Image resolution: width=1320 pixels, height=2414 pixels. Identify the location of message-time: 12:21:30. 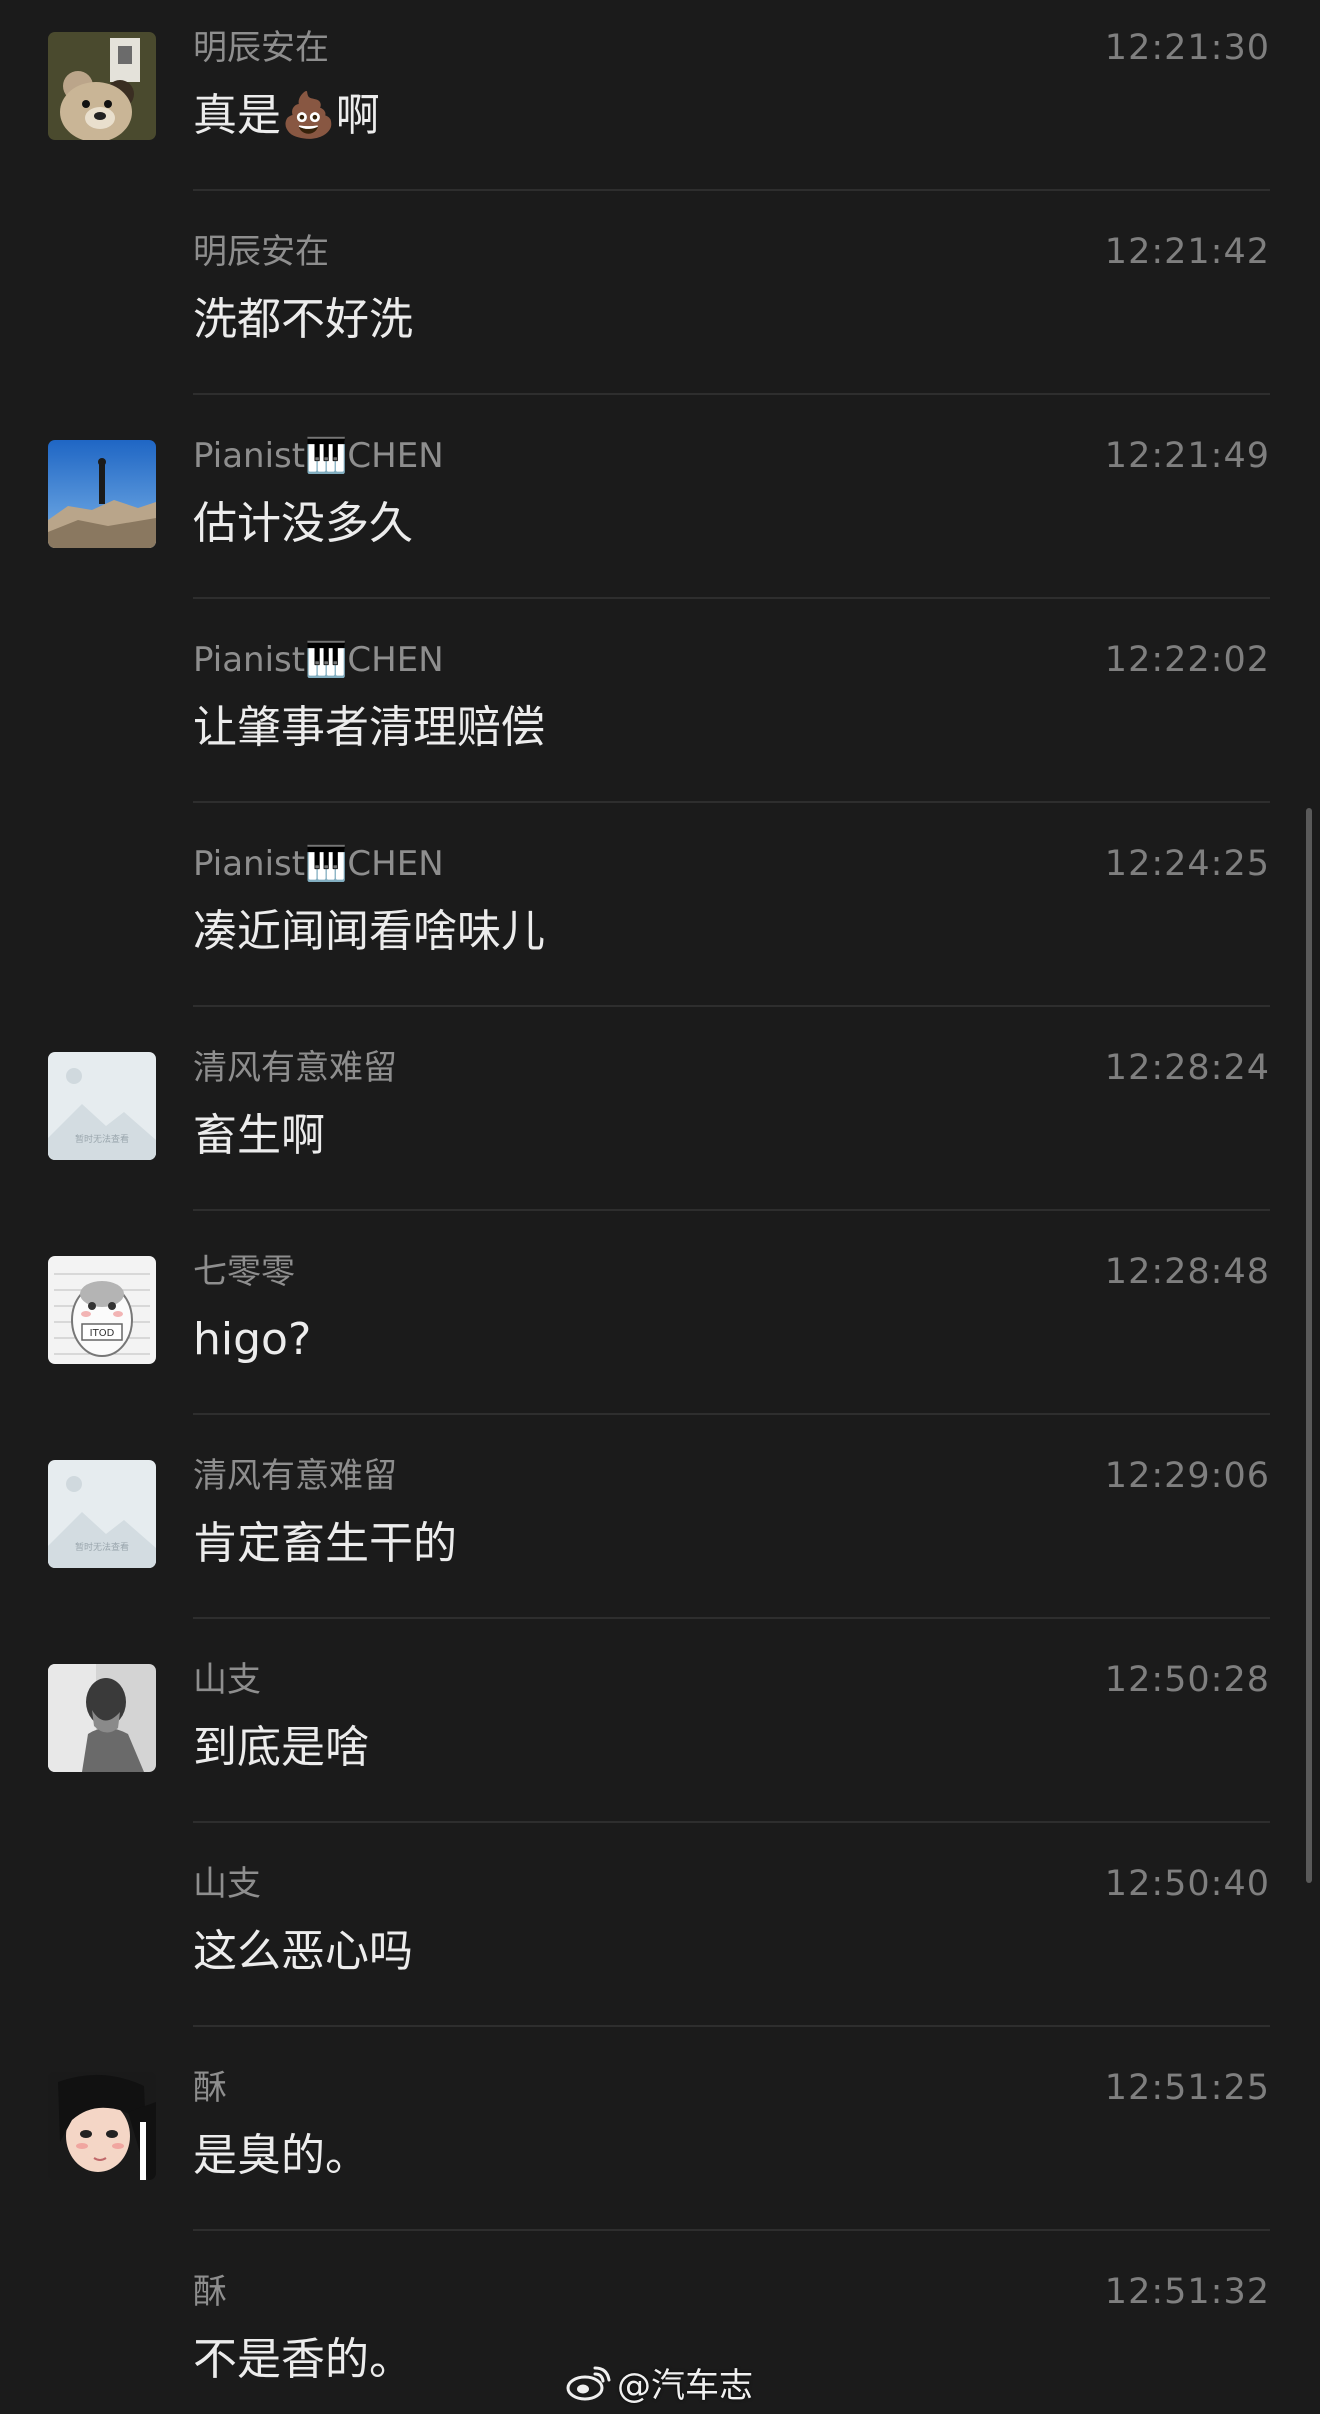
(1187, 48).